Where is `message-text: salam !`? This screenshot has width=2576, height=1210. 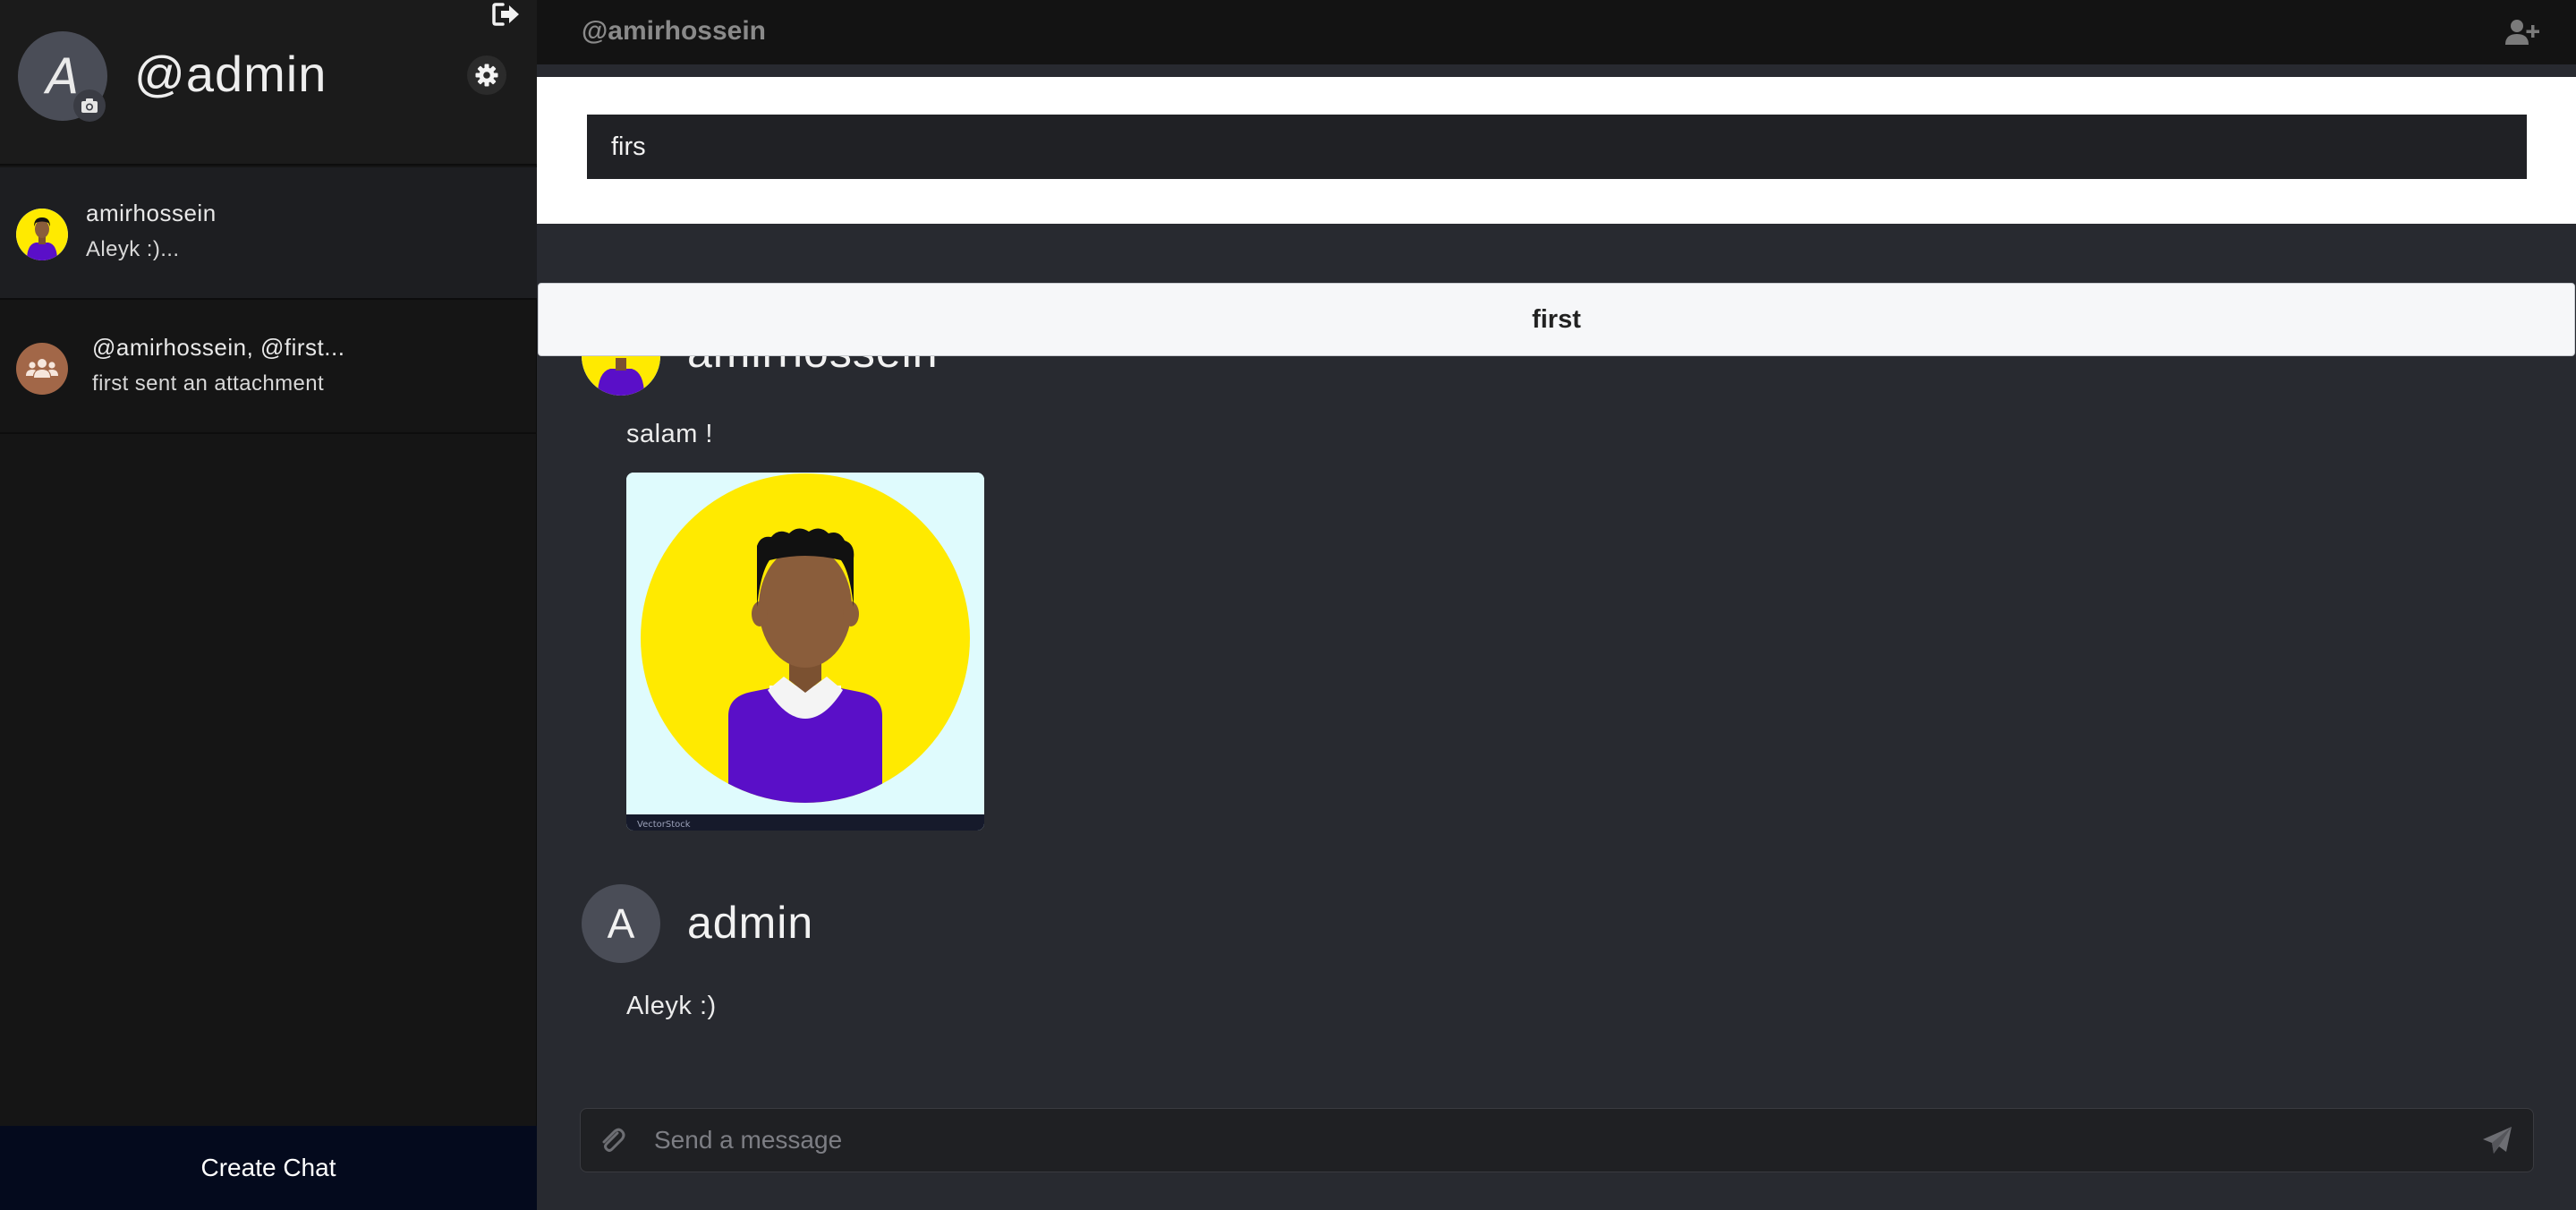 message-text: salam ! is located at coordinates (669, 434).